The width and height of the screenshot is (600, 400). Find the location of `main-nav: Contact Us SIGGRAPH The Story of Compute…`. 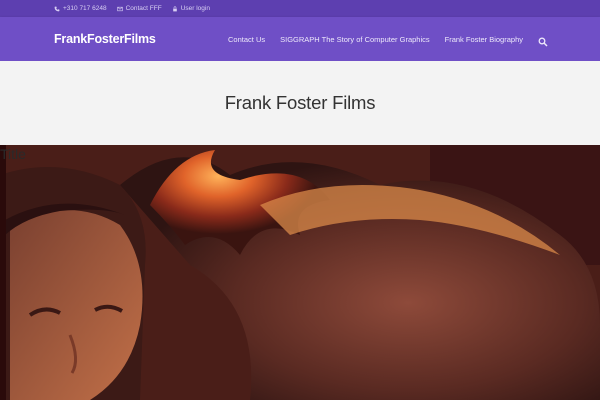

main-nav: Contact Us SIGGRAPH The Story of Compute… is located at coordinates (388, 40).